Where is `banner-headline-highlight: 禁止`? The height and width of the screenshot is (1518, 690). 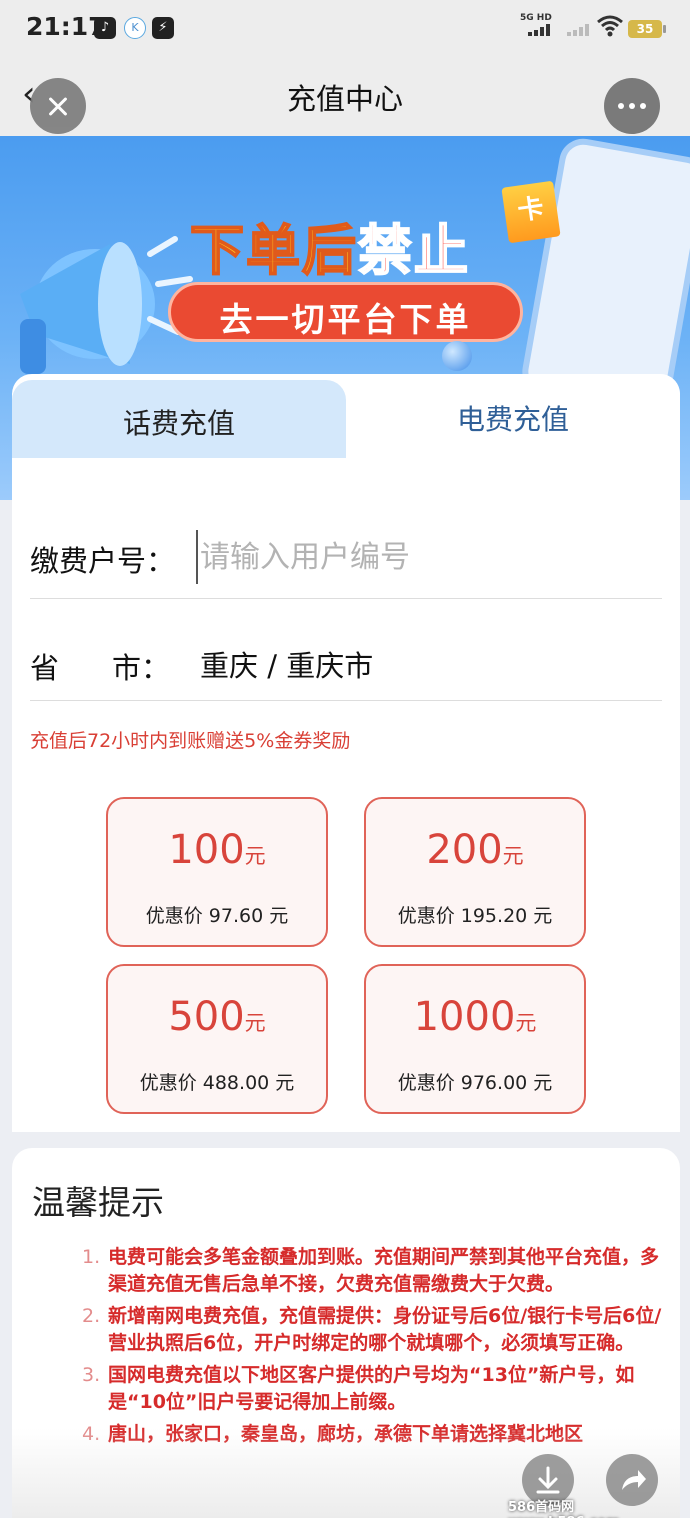 banner-headline-highlight: 禁止 is located at coordinates (413, 250).